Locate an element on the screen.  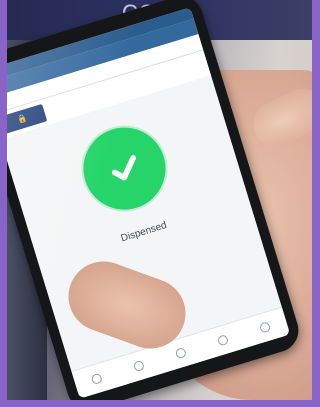
success-badge is located at coordinates (124, 168).